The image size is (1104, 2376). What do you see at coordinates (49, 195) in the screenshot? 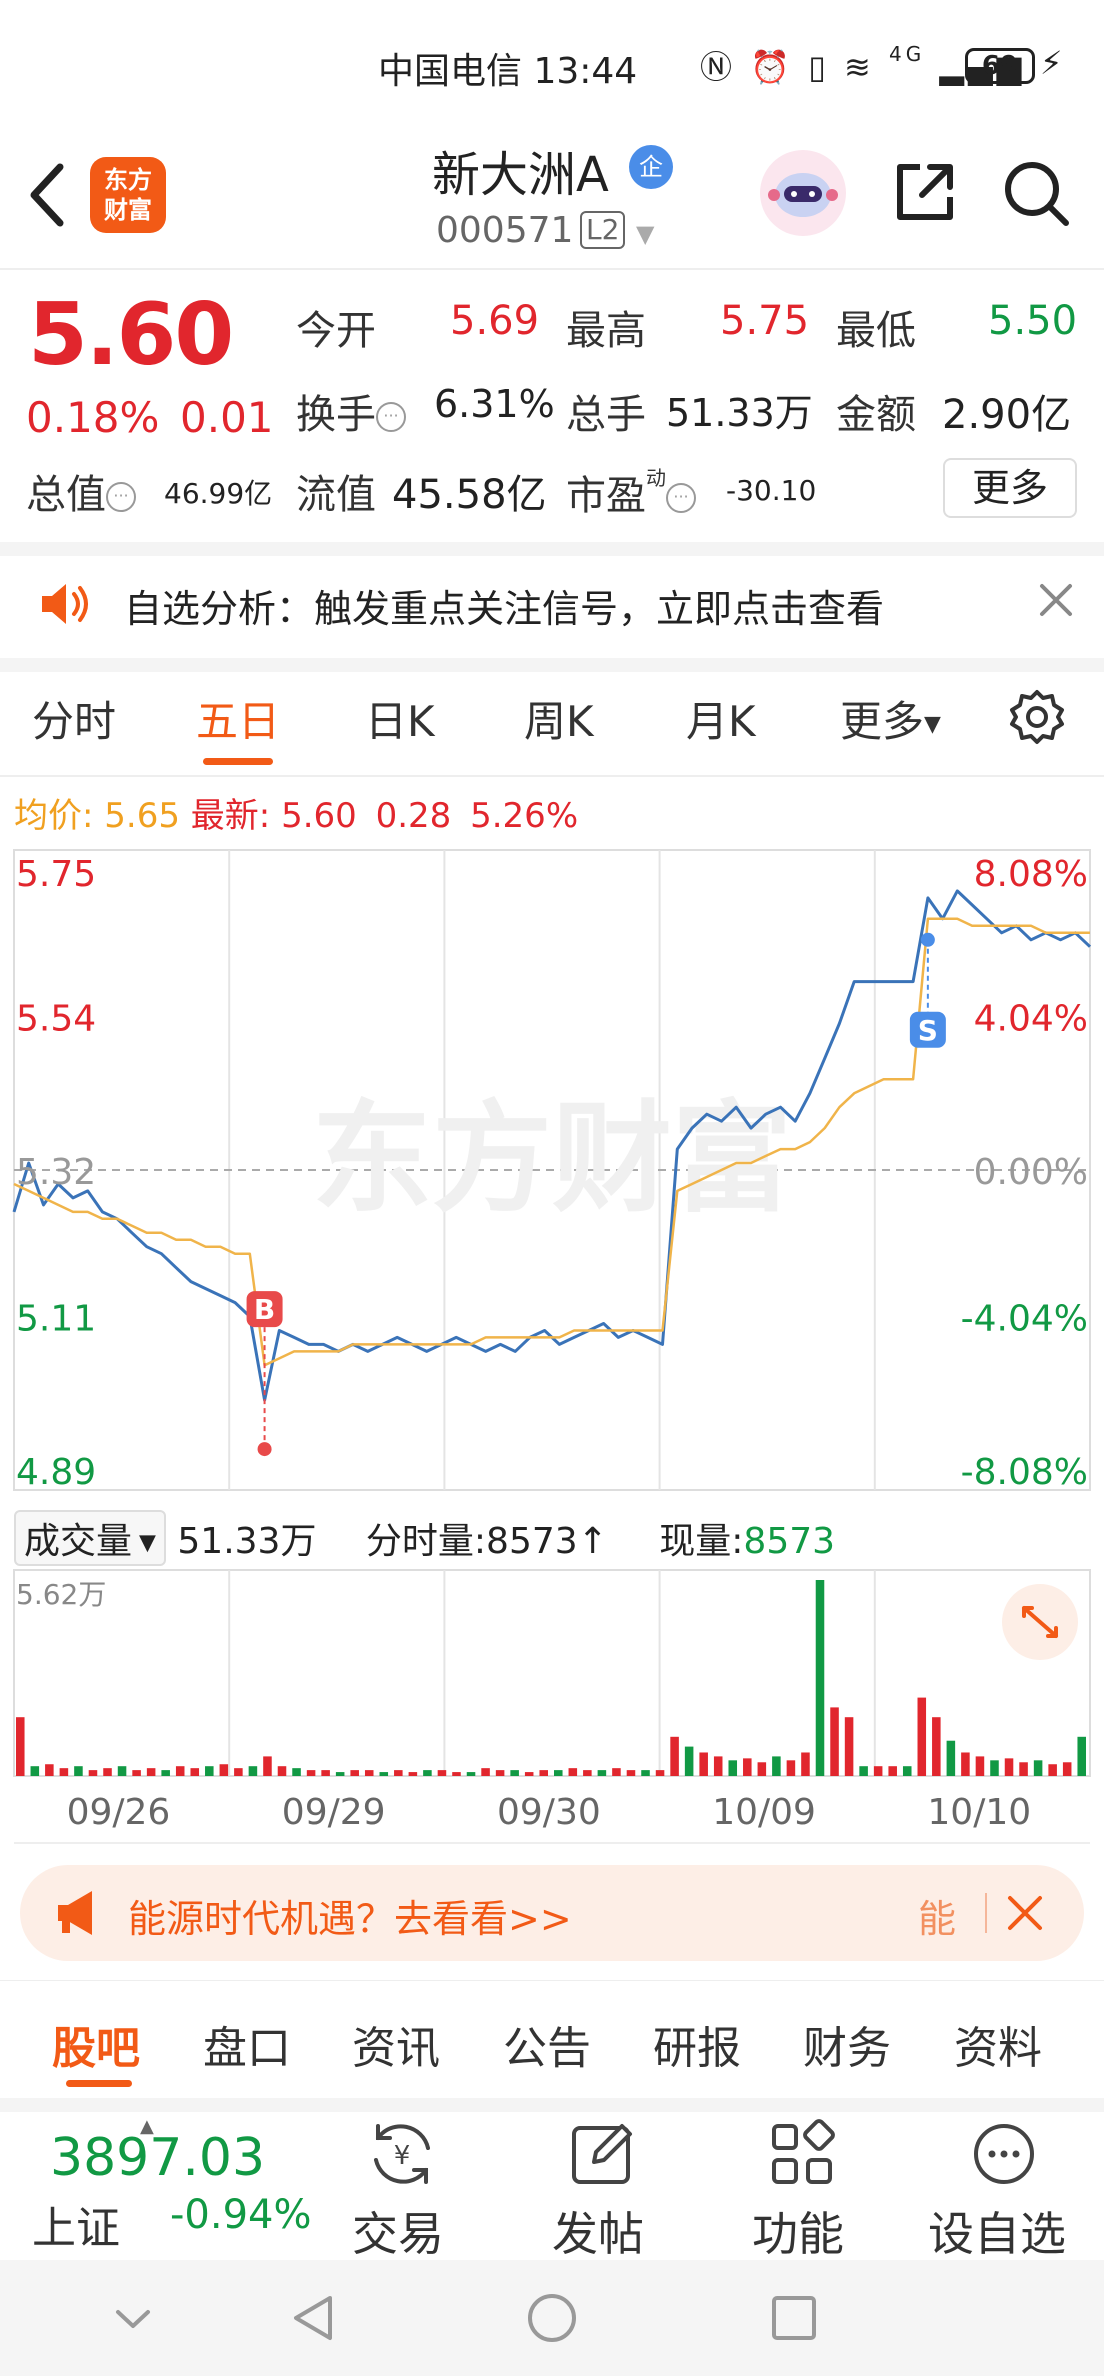
I see `back-icon` at bounding box center [49, 195].